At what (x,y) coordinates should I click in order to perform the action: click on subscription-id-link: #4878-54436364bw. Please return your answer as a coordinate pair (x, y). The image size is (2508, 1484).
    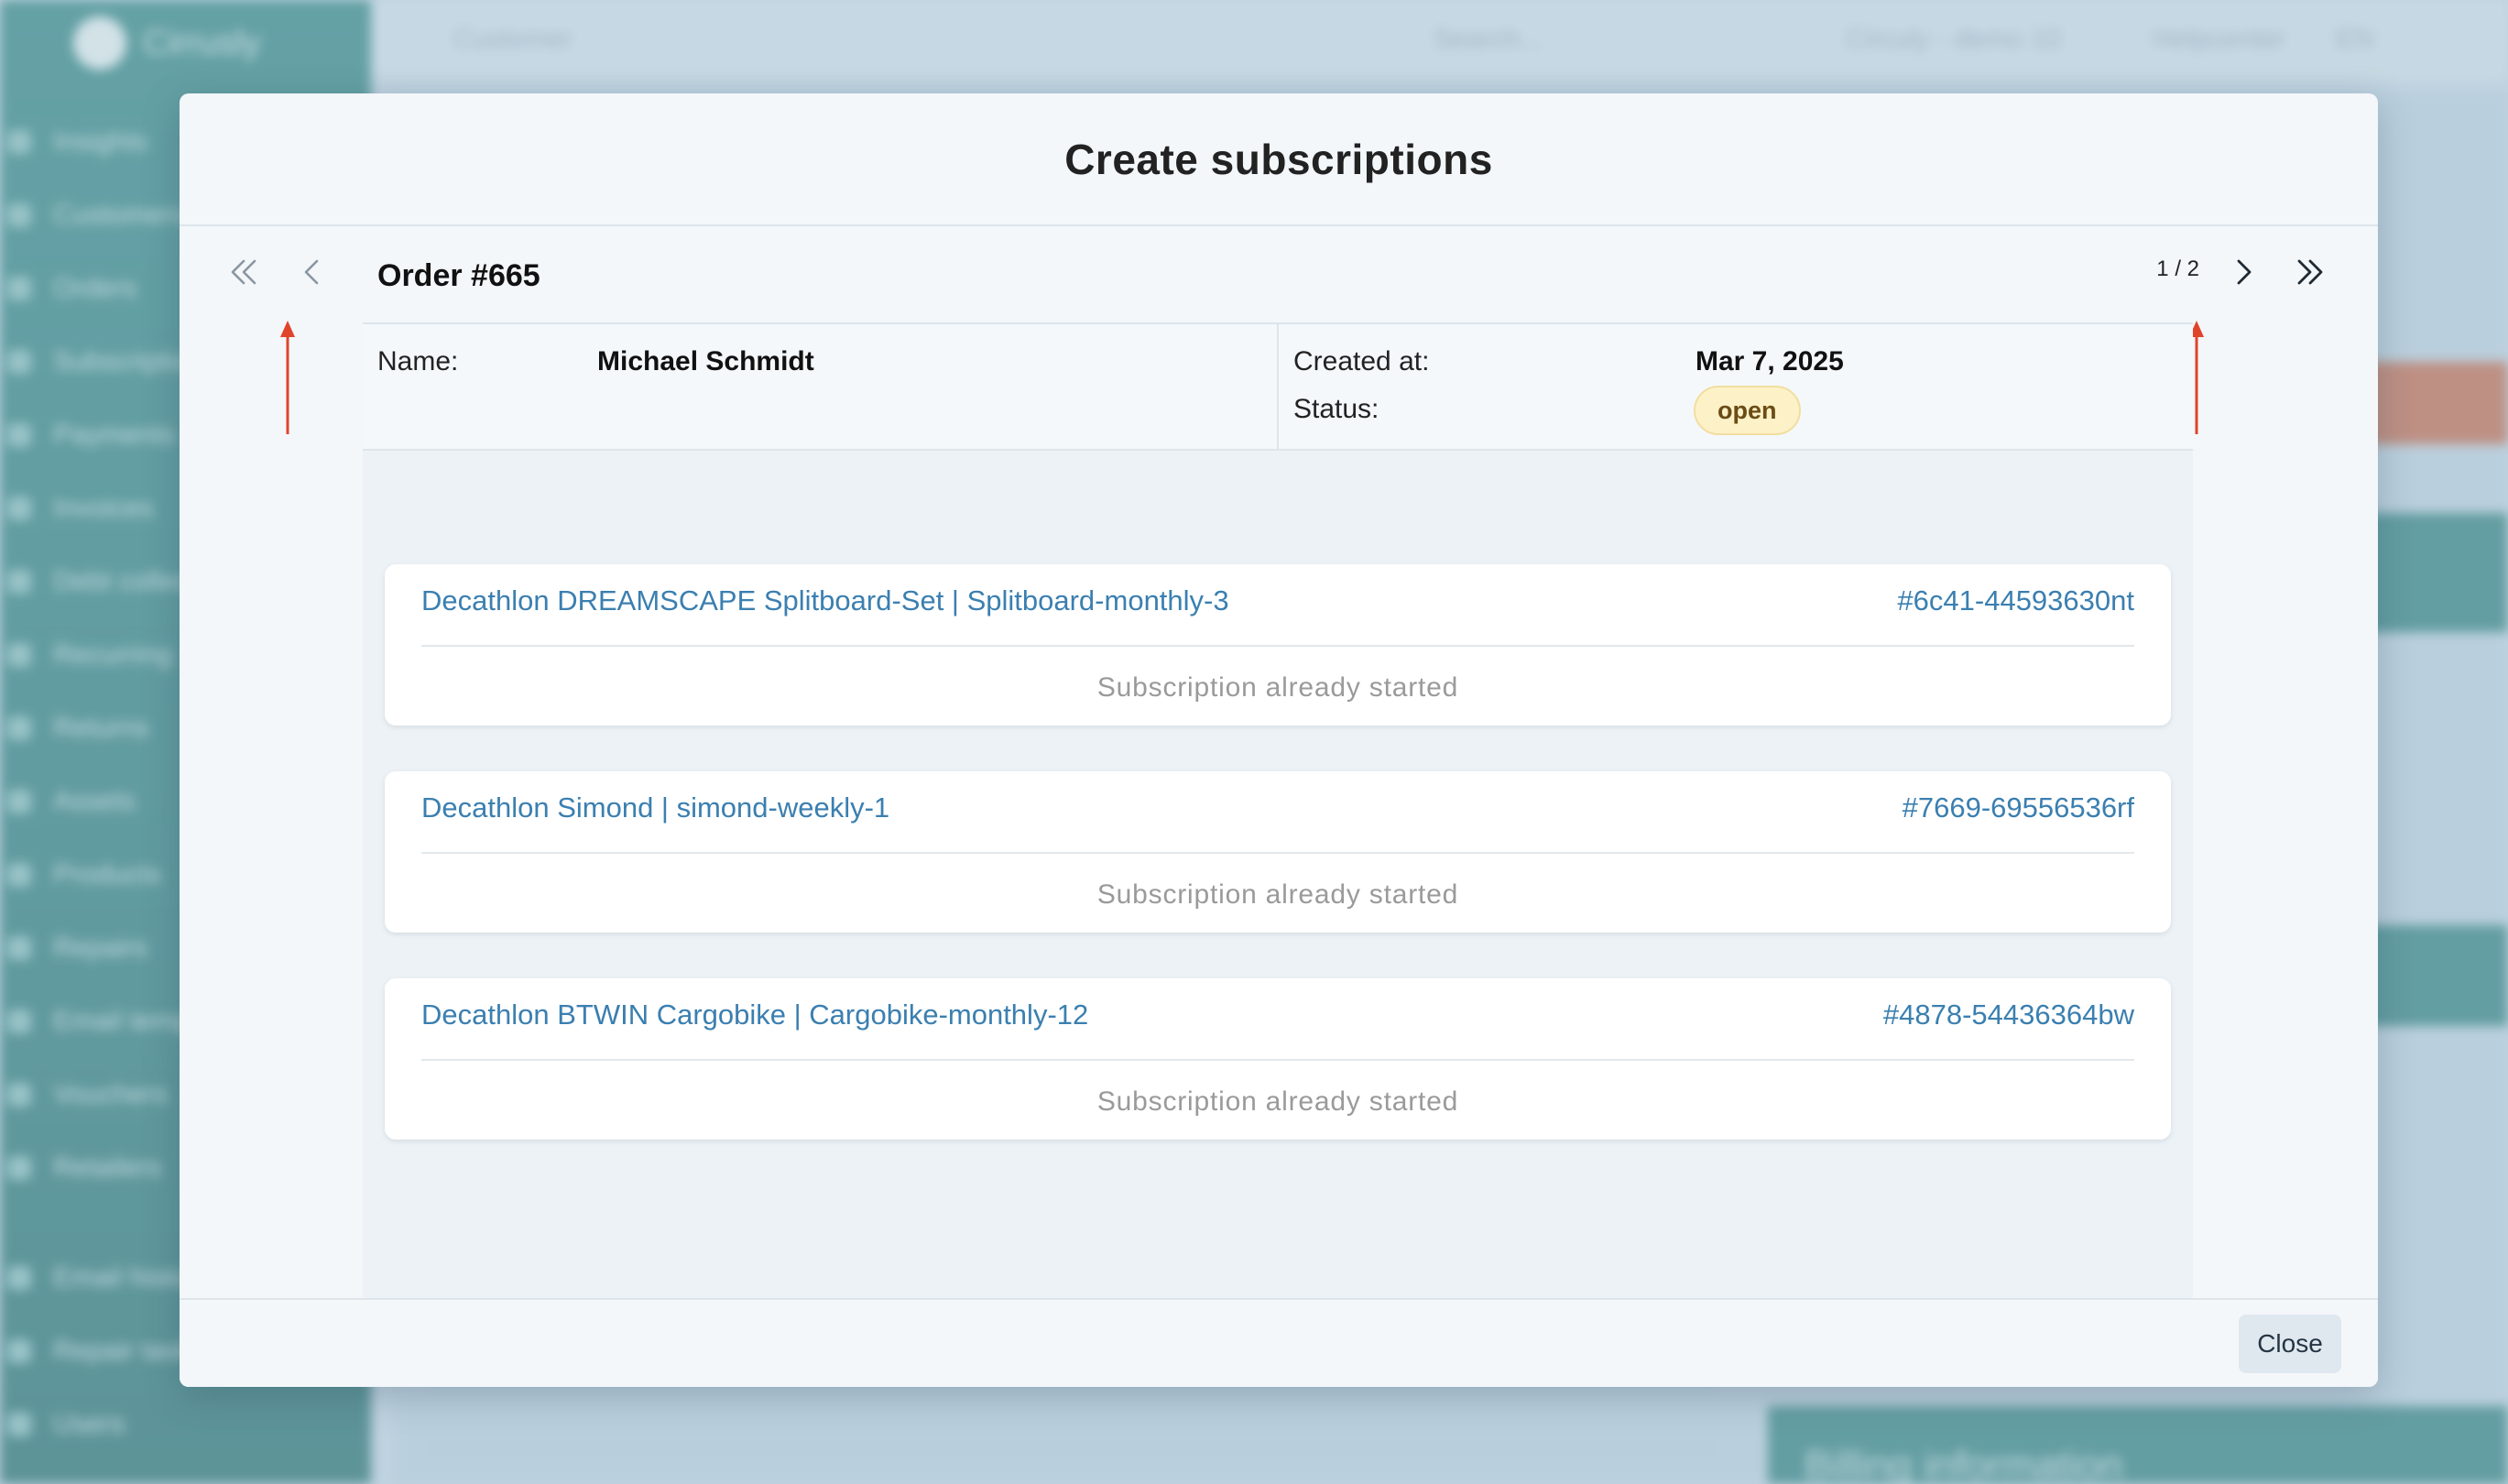
    Looking at the image, I should click on (2008, 1014).